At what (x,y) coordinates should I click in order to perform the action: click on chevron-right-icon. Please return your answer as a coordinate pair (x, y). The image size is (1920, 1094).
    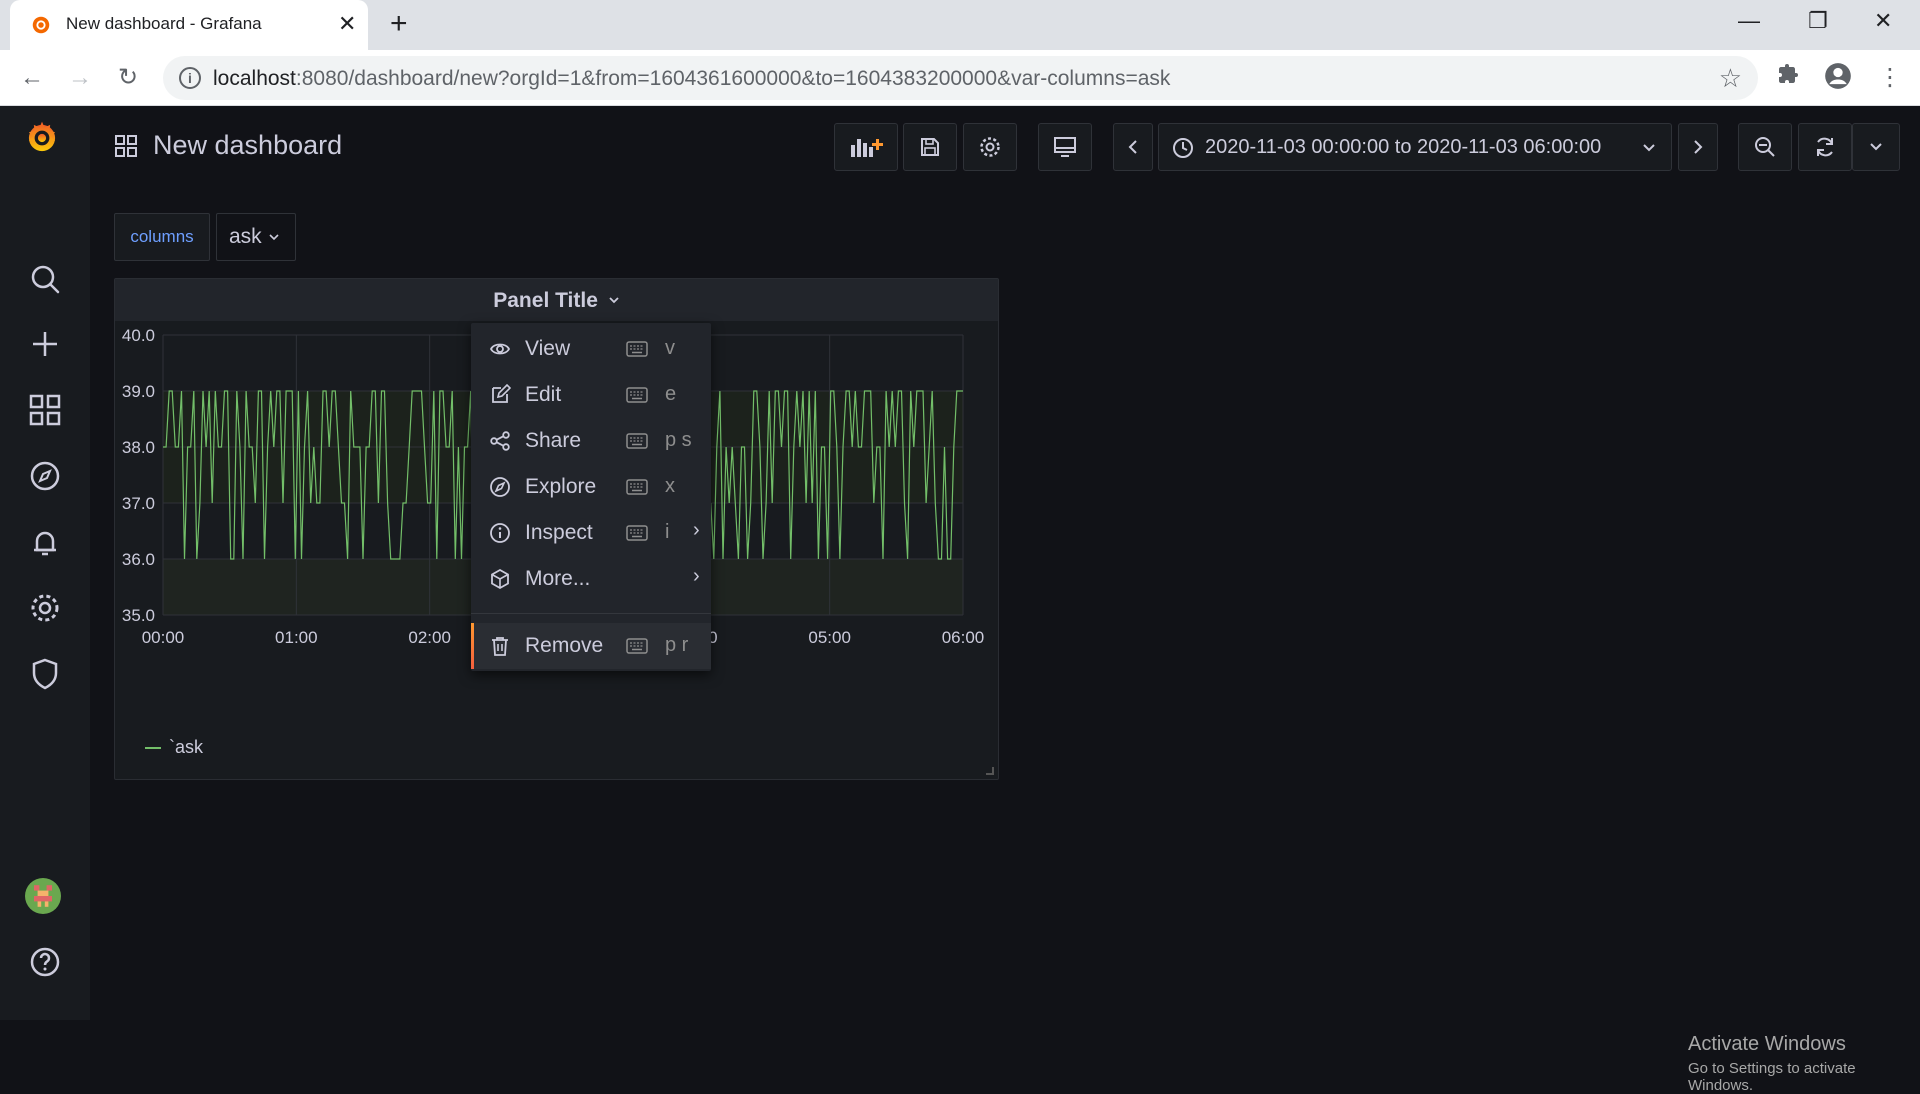
    Looking at the image, I should click on (1698, 147).